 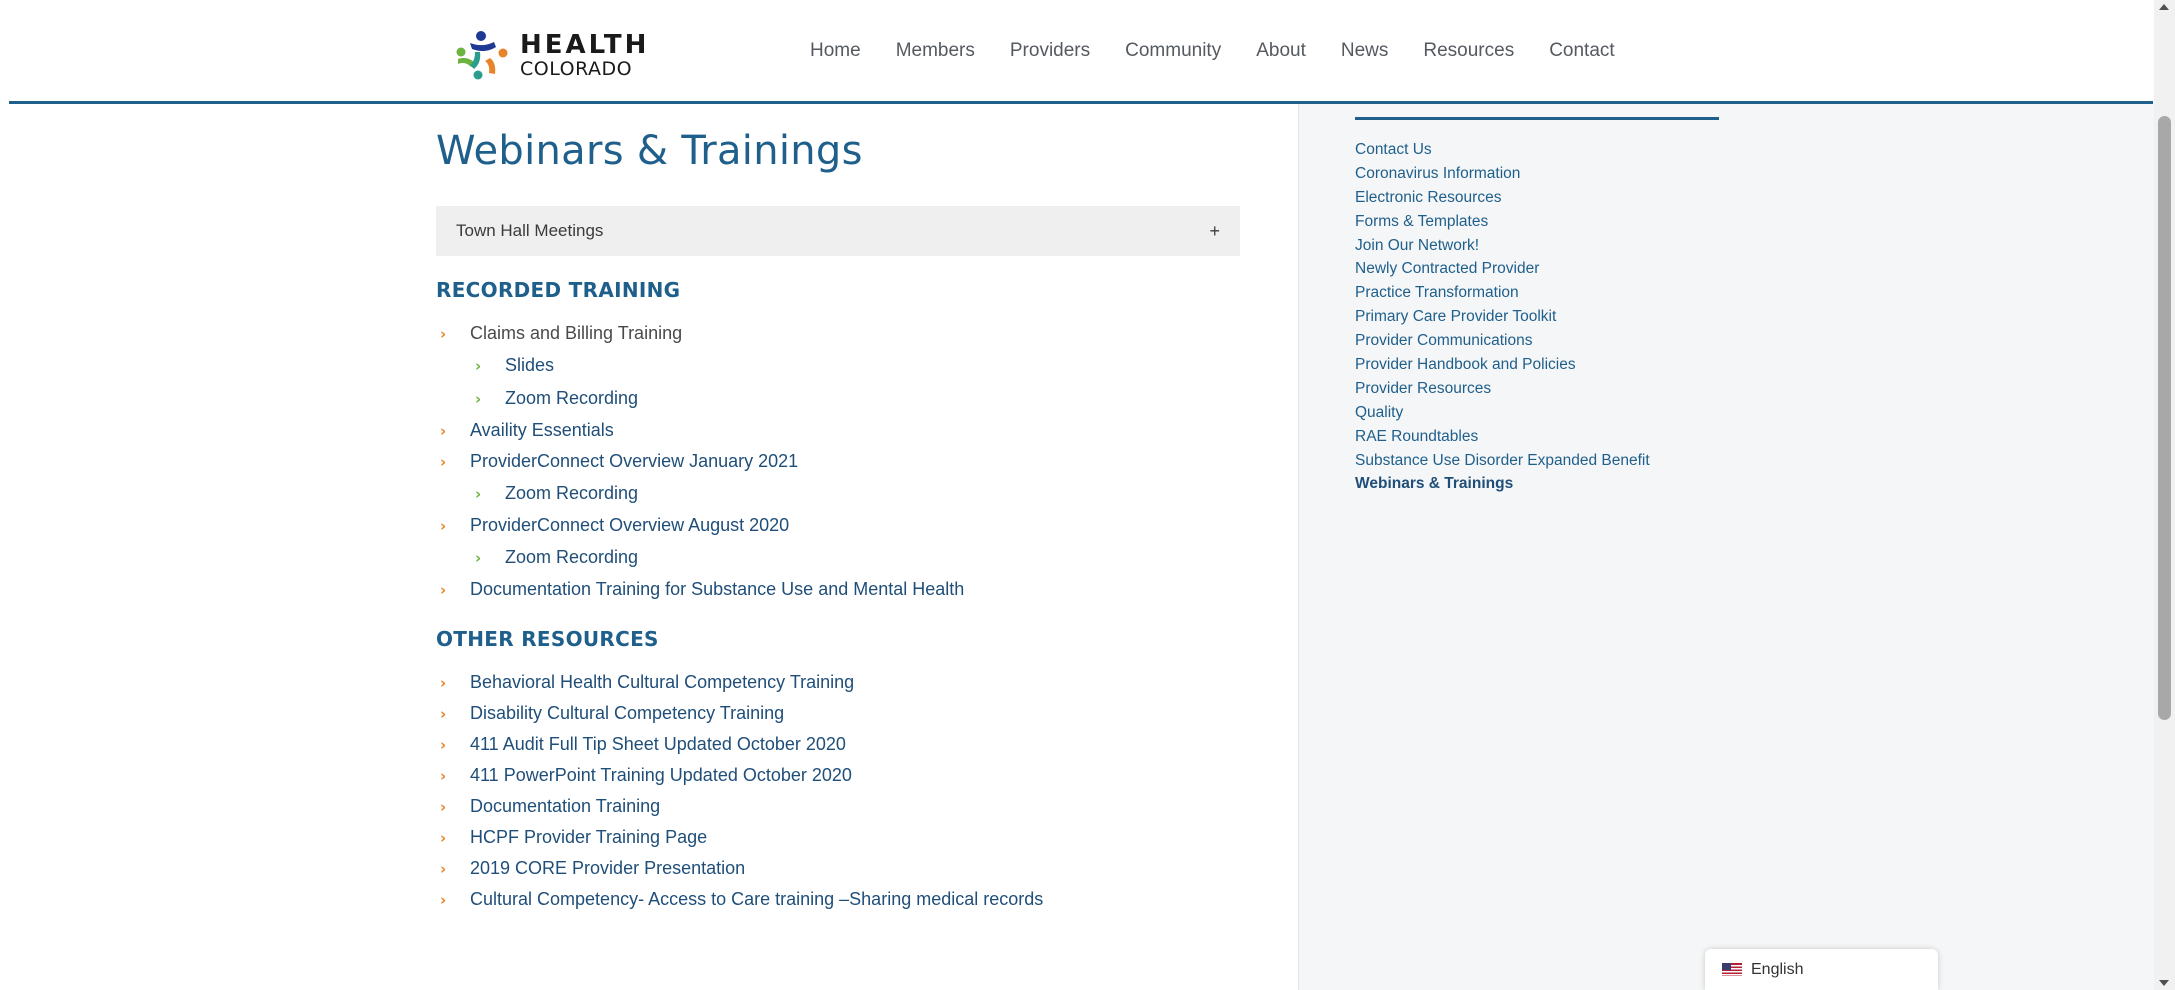 I want to click on sidebar-item: Primary Care Provider Toolkit, so click(x=1502, y=317).